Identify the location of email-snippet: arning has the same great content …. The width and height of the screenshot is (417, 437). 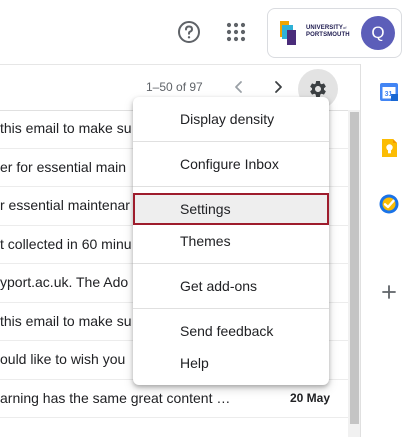
(115, 397).